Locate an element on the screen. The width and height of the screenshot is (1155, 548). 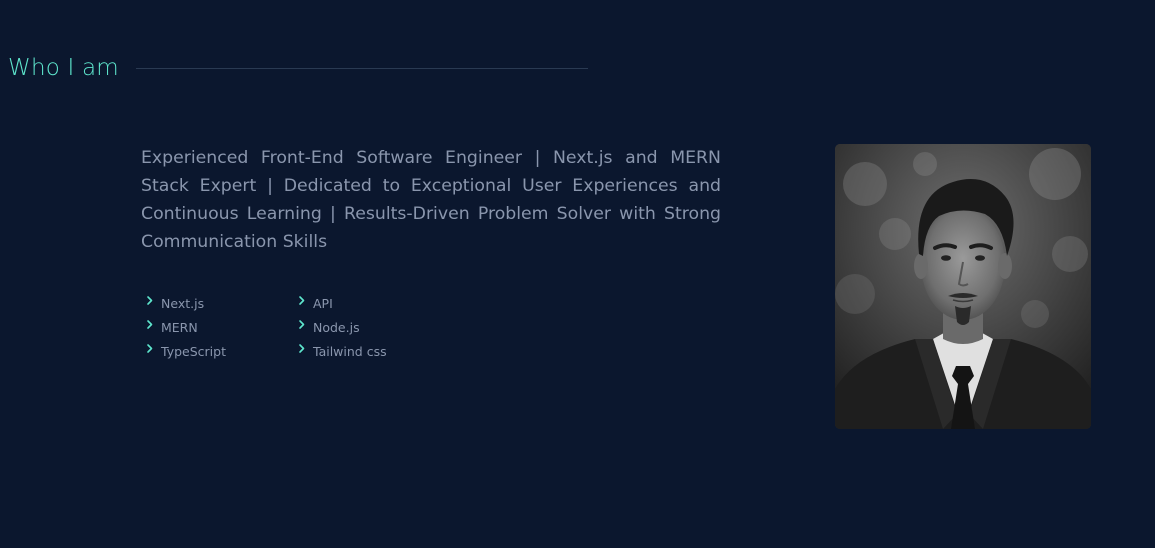
skill-label: Node.js is located at coordinates (336, 327).